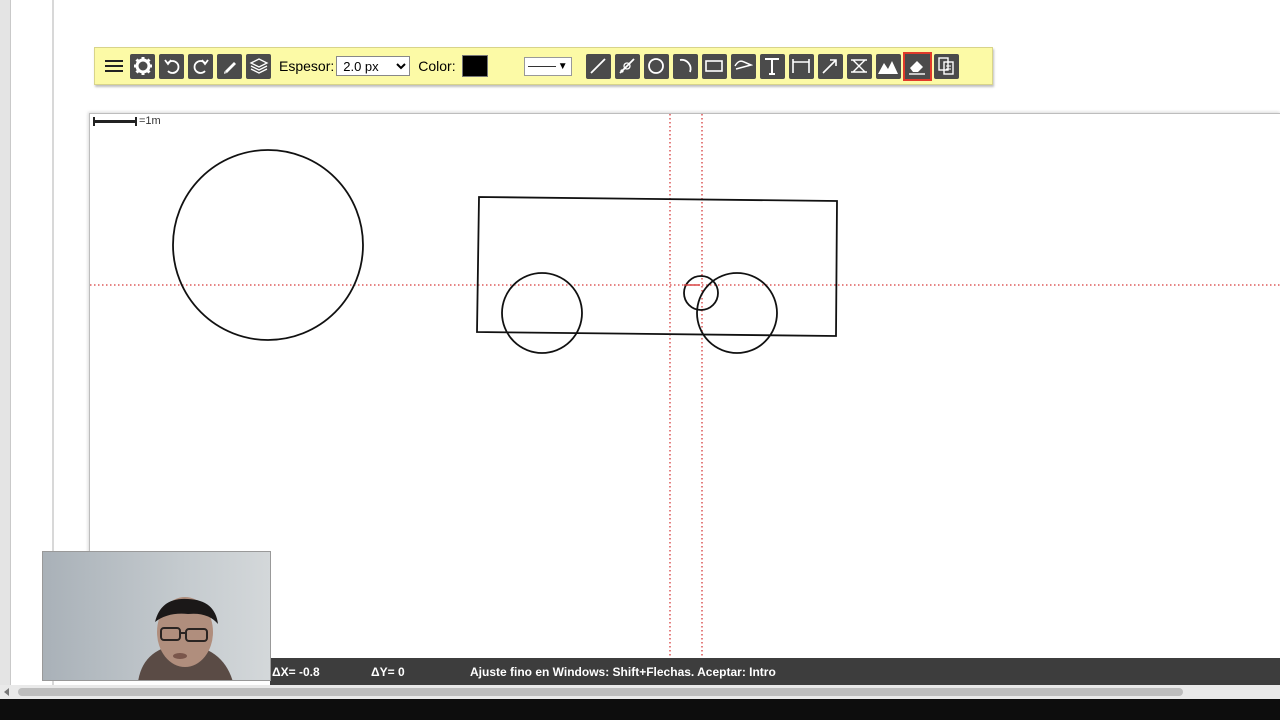 The height and width of the screenshot is (720, 1280). What do you see at coordinates (296, 671) in the screenshot?
I see `delta-x-readout: ΔX= -0.8` at bounding box center [296, 671].